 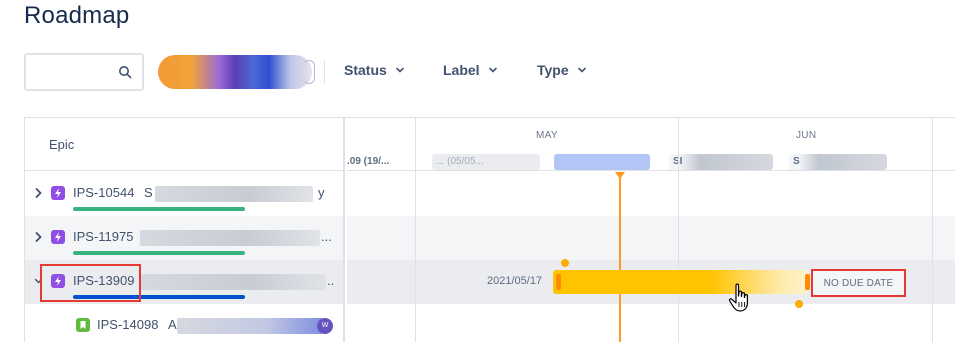 What do you see at coordinates (738, 297) in the screenshot?
I see `hand-cursor-icon` at bounding box center [738, 297].